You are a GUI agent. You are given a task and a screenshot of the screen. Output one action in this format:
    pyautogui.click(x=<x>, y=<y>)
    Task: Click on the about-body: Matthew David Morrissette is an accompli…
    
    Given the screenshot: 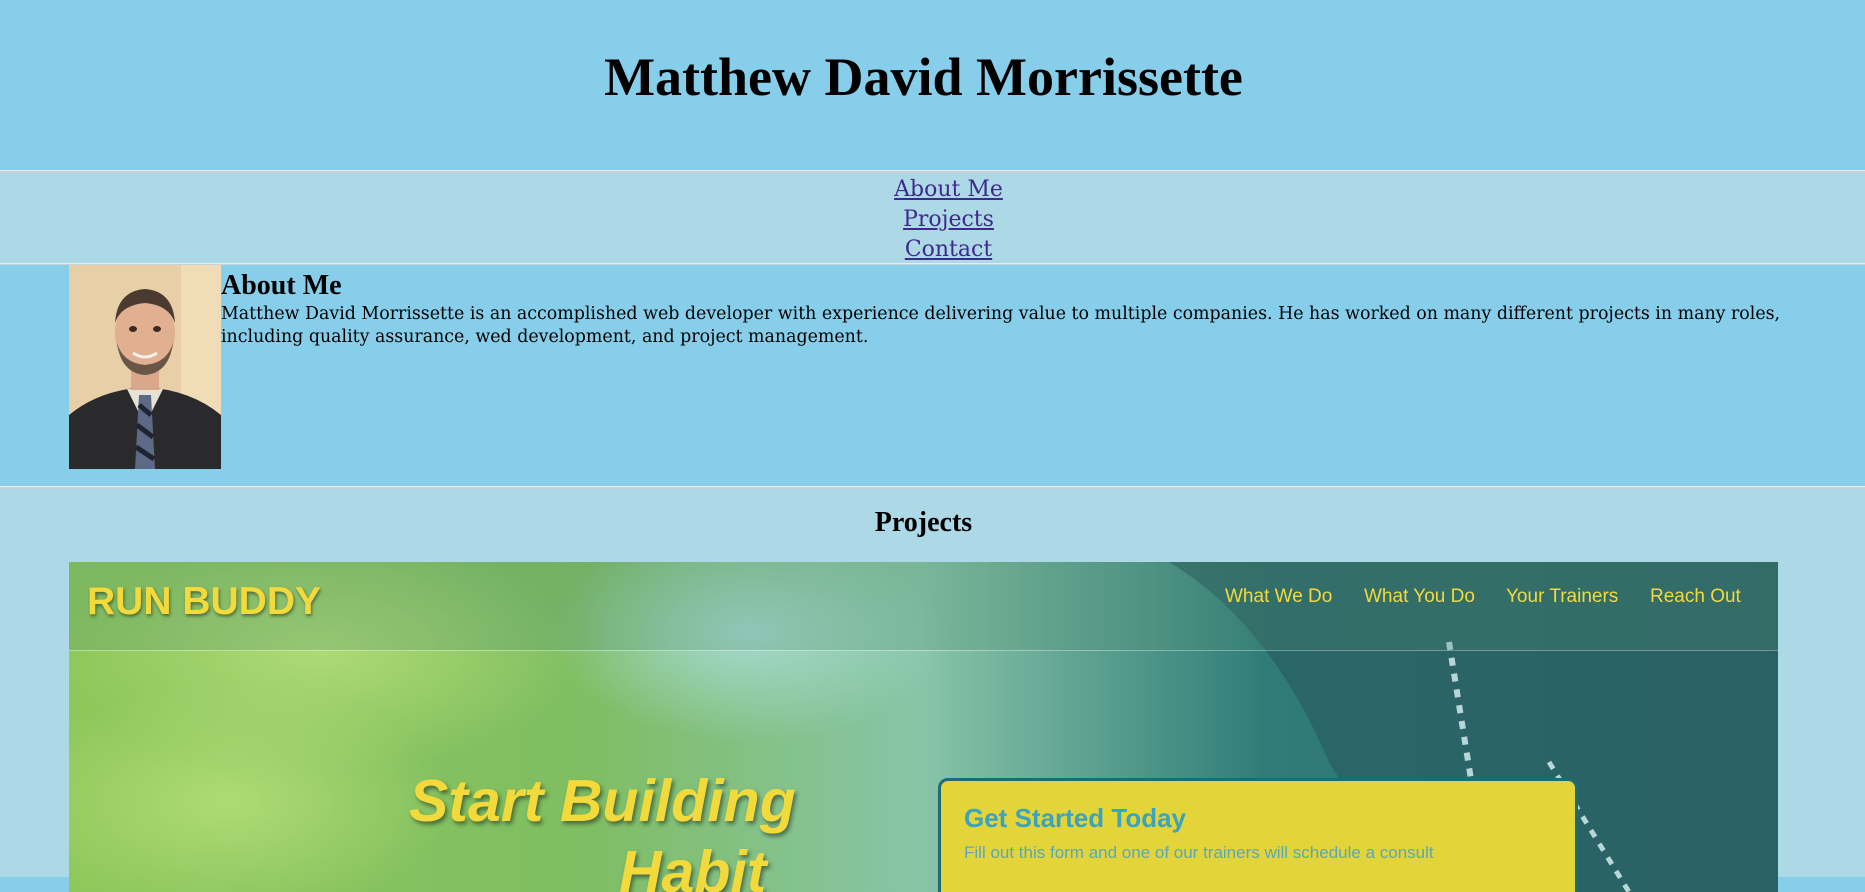 What is the action you would take?
    pyautogui.click(x=1001, y=325)
    